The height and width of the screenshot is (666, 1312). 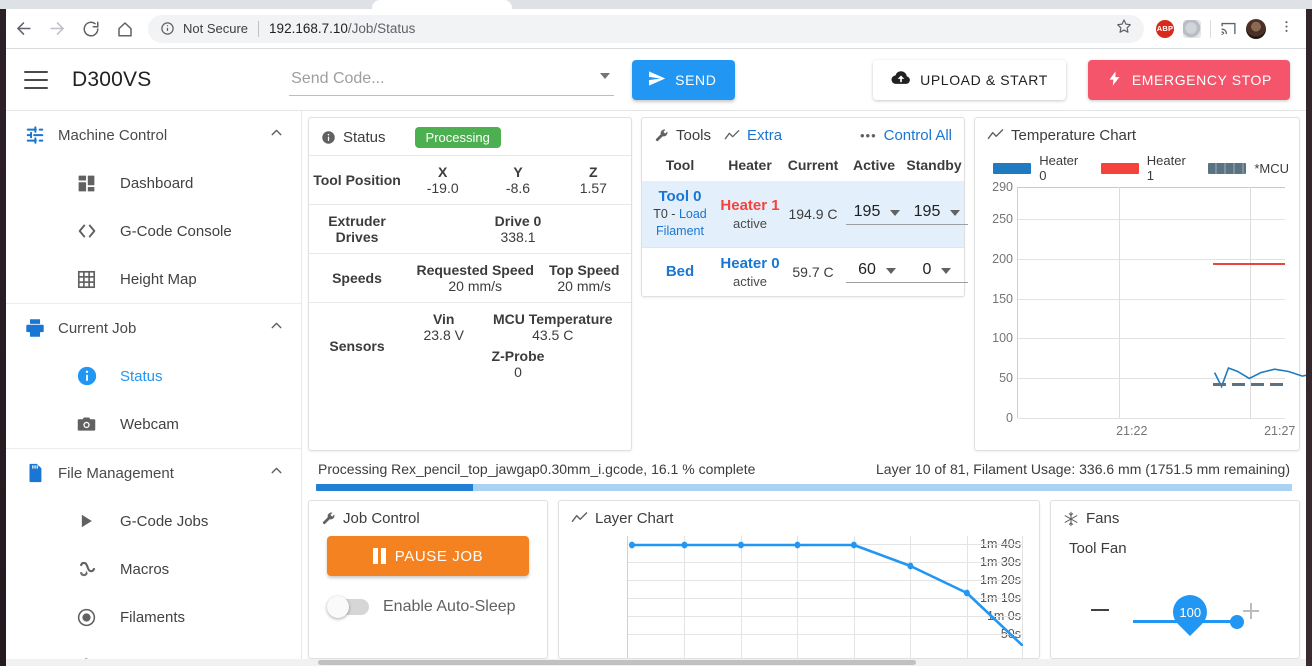 What do you see at coordinates (1168, 168) in the screenshot?
I see `legend-label-heater1: Heater 1` at bounding box center [1168, 168].